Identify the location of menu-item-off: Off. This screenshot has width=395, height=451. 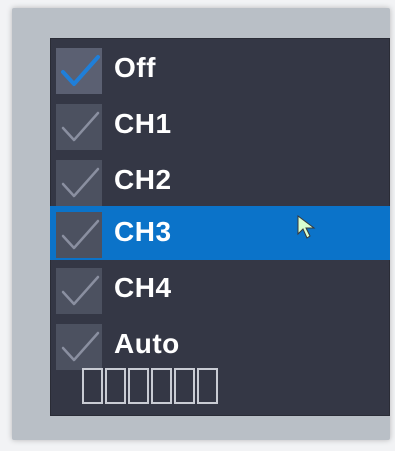
(220, 69).